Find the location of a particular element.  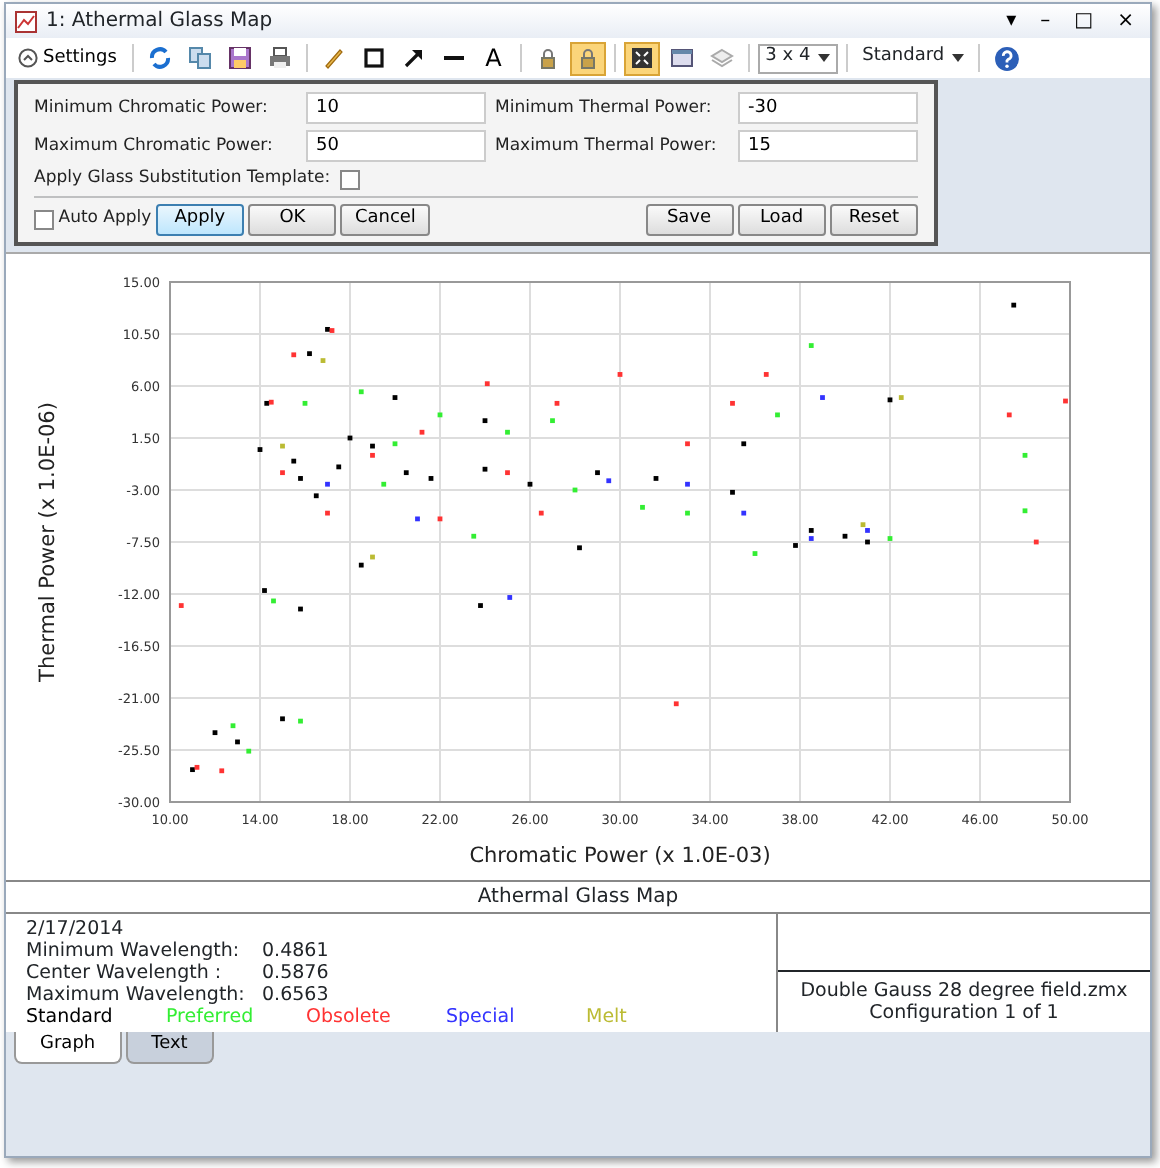

layout-dropdown: 3 x 4 is located at coordinates (798, 58).